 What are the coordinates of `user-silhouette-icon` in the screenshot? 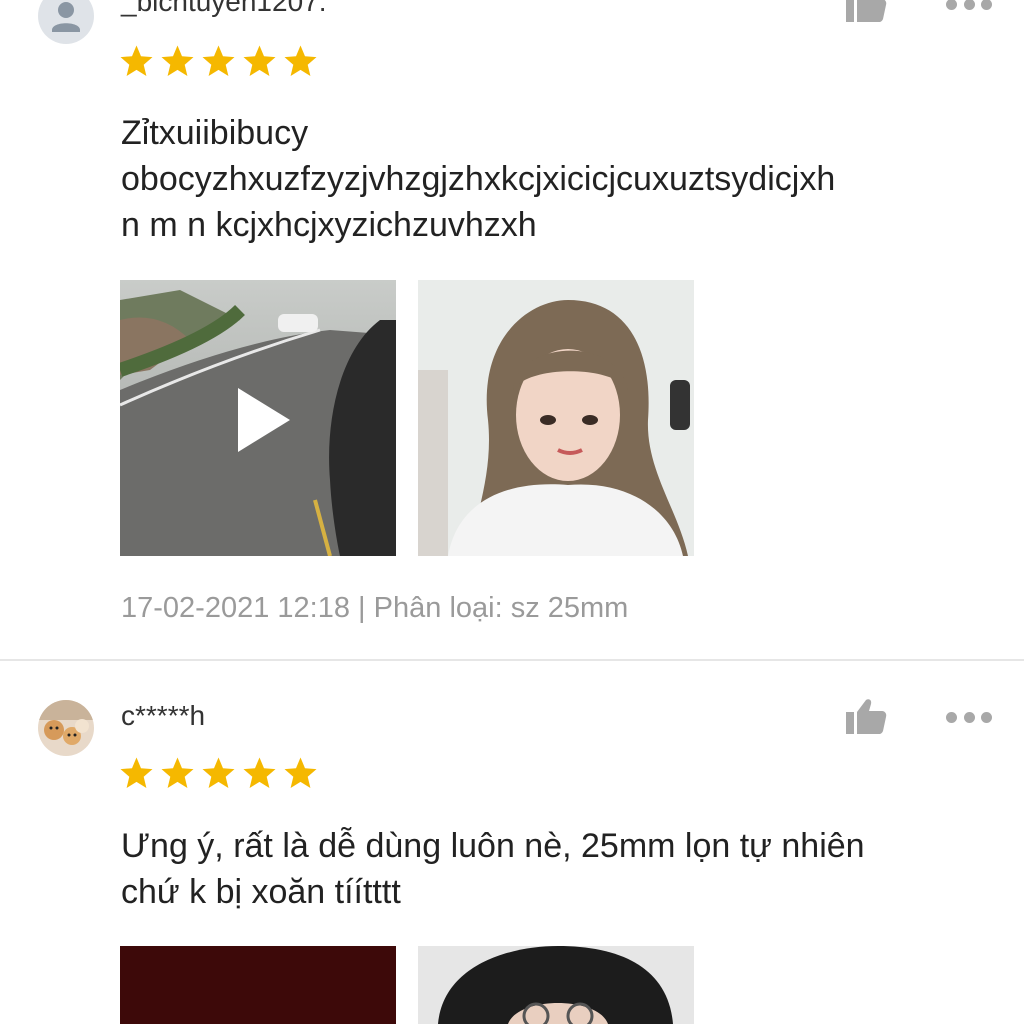 It's located at (66, 17).